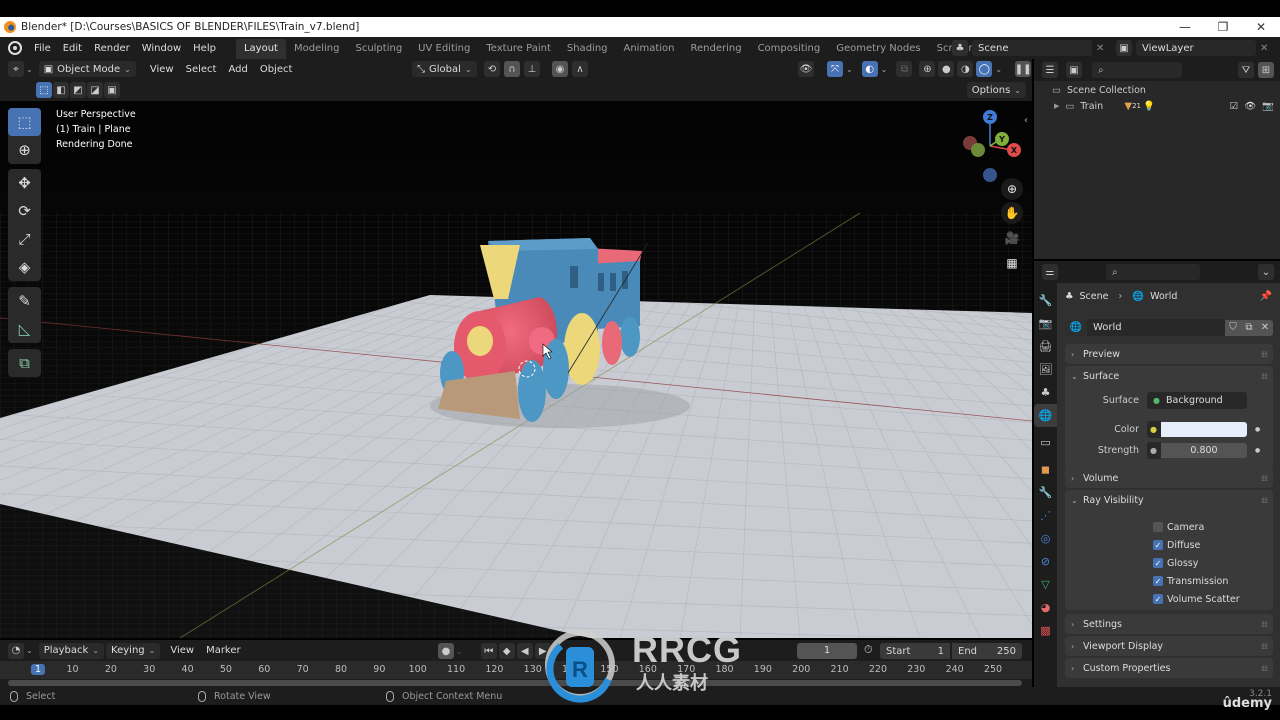 This screenshot has height=720, width=1280. Describe the element at coordinates (1045, 630) in the screenshot. I see `tab-texture-icon: ▩` at that location.